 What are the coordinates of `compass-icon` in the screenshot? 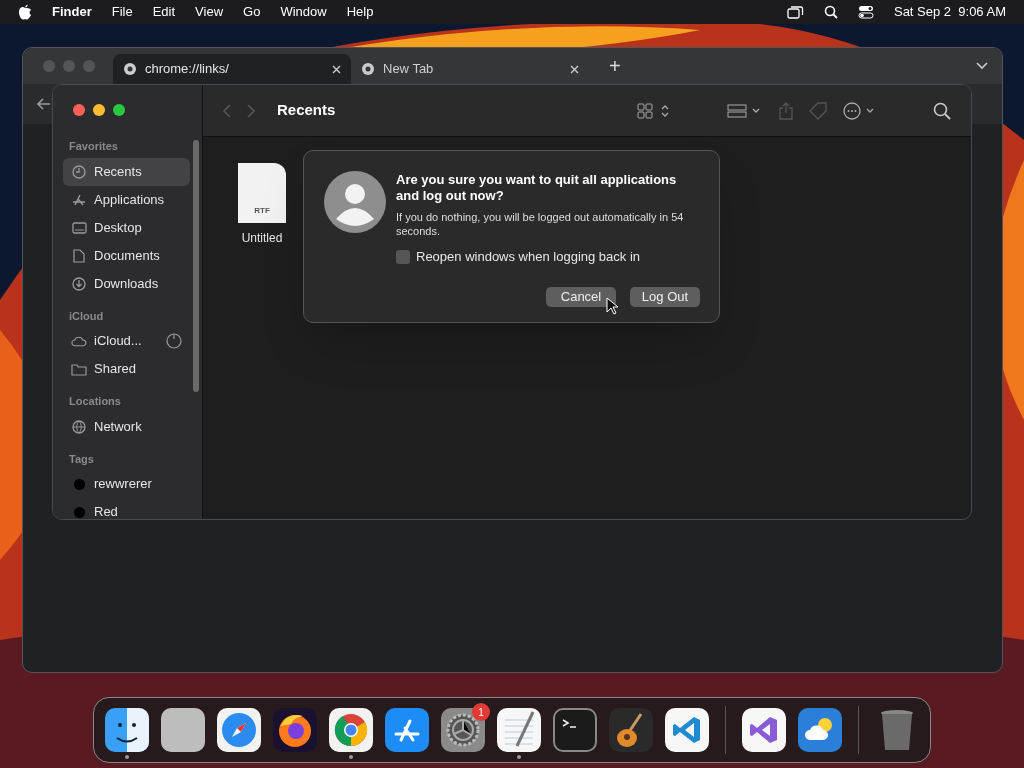 It's located at (239, 730).